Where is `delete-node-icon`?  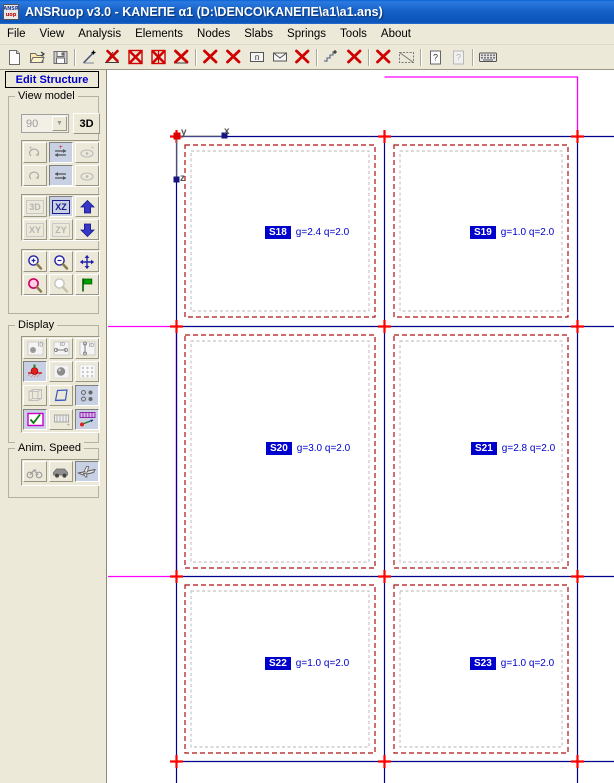
delete-node-icon is located at coordinates (210, 57).